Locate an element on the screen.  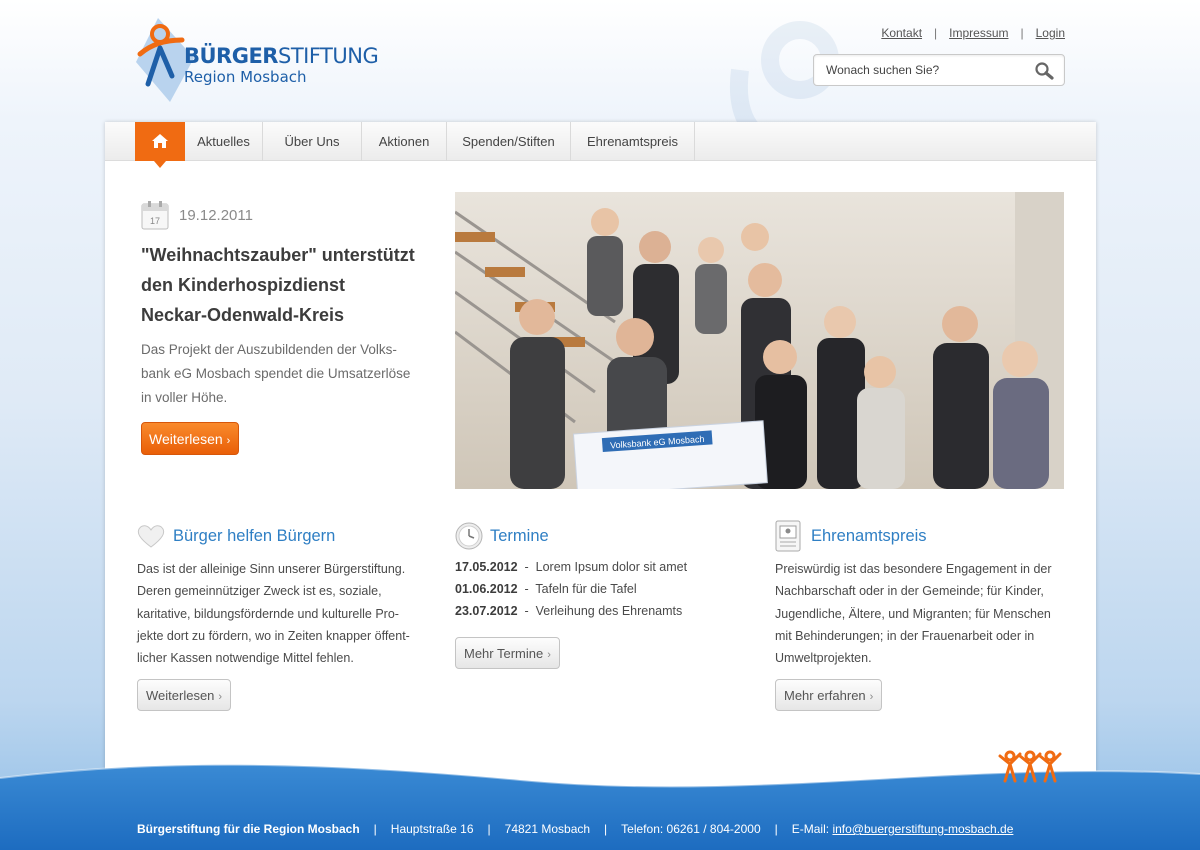
people-group-icon is located at coordinates (1030, 766).